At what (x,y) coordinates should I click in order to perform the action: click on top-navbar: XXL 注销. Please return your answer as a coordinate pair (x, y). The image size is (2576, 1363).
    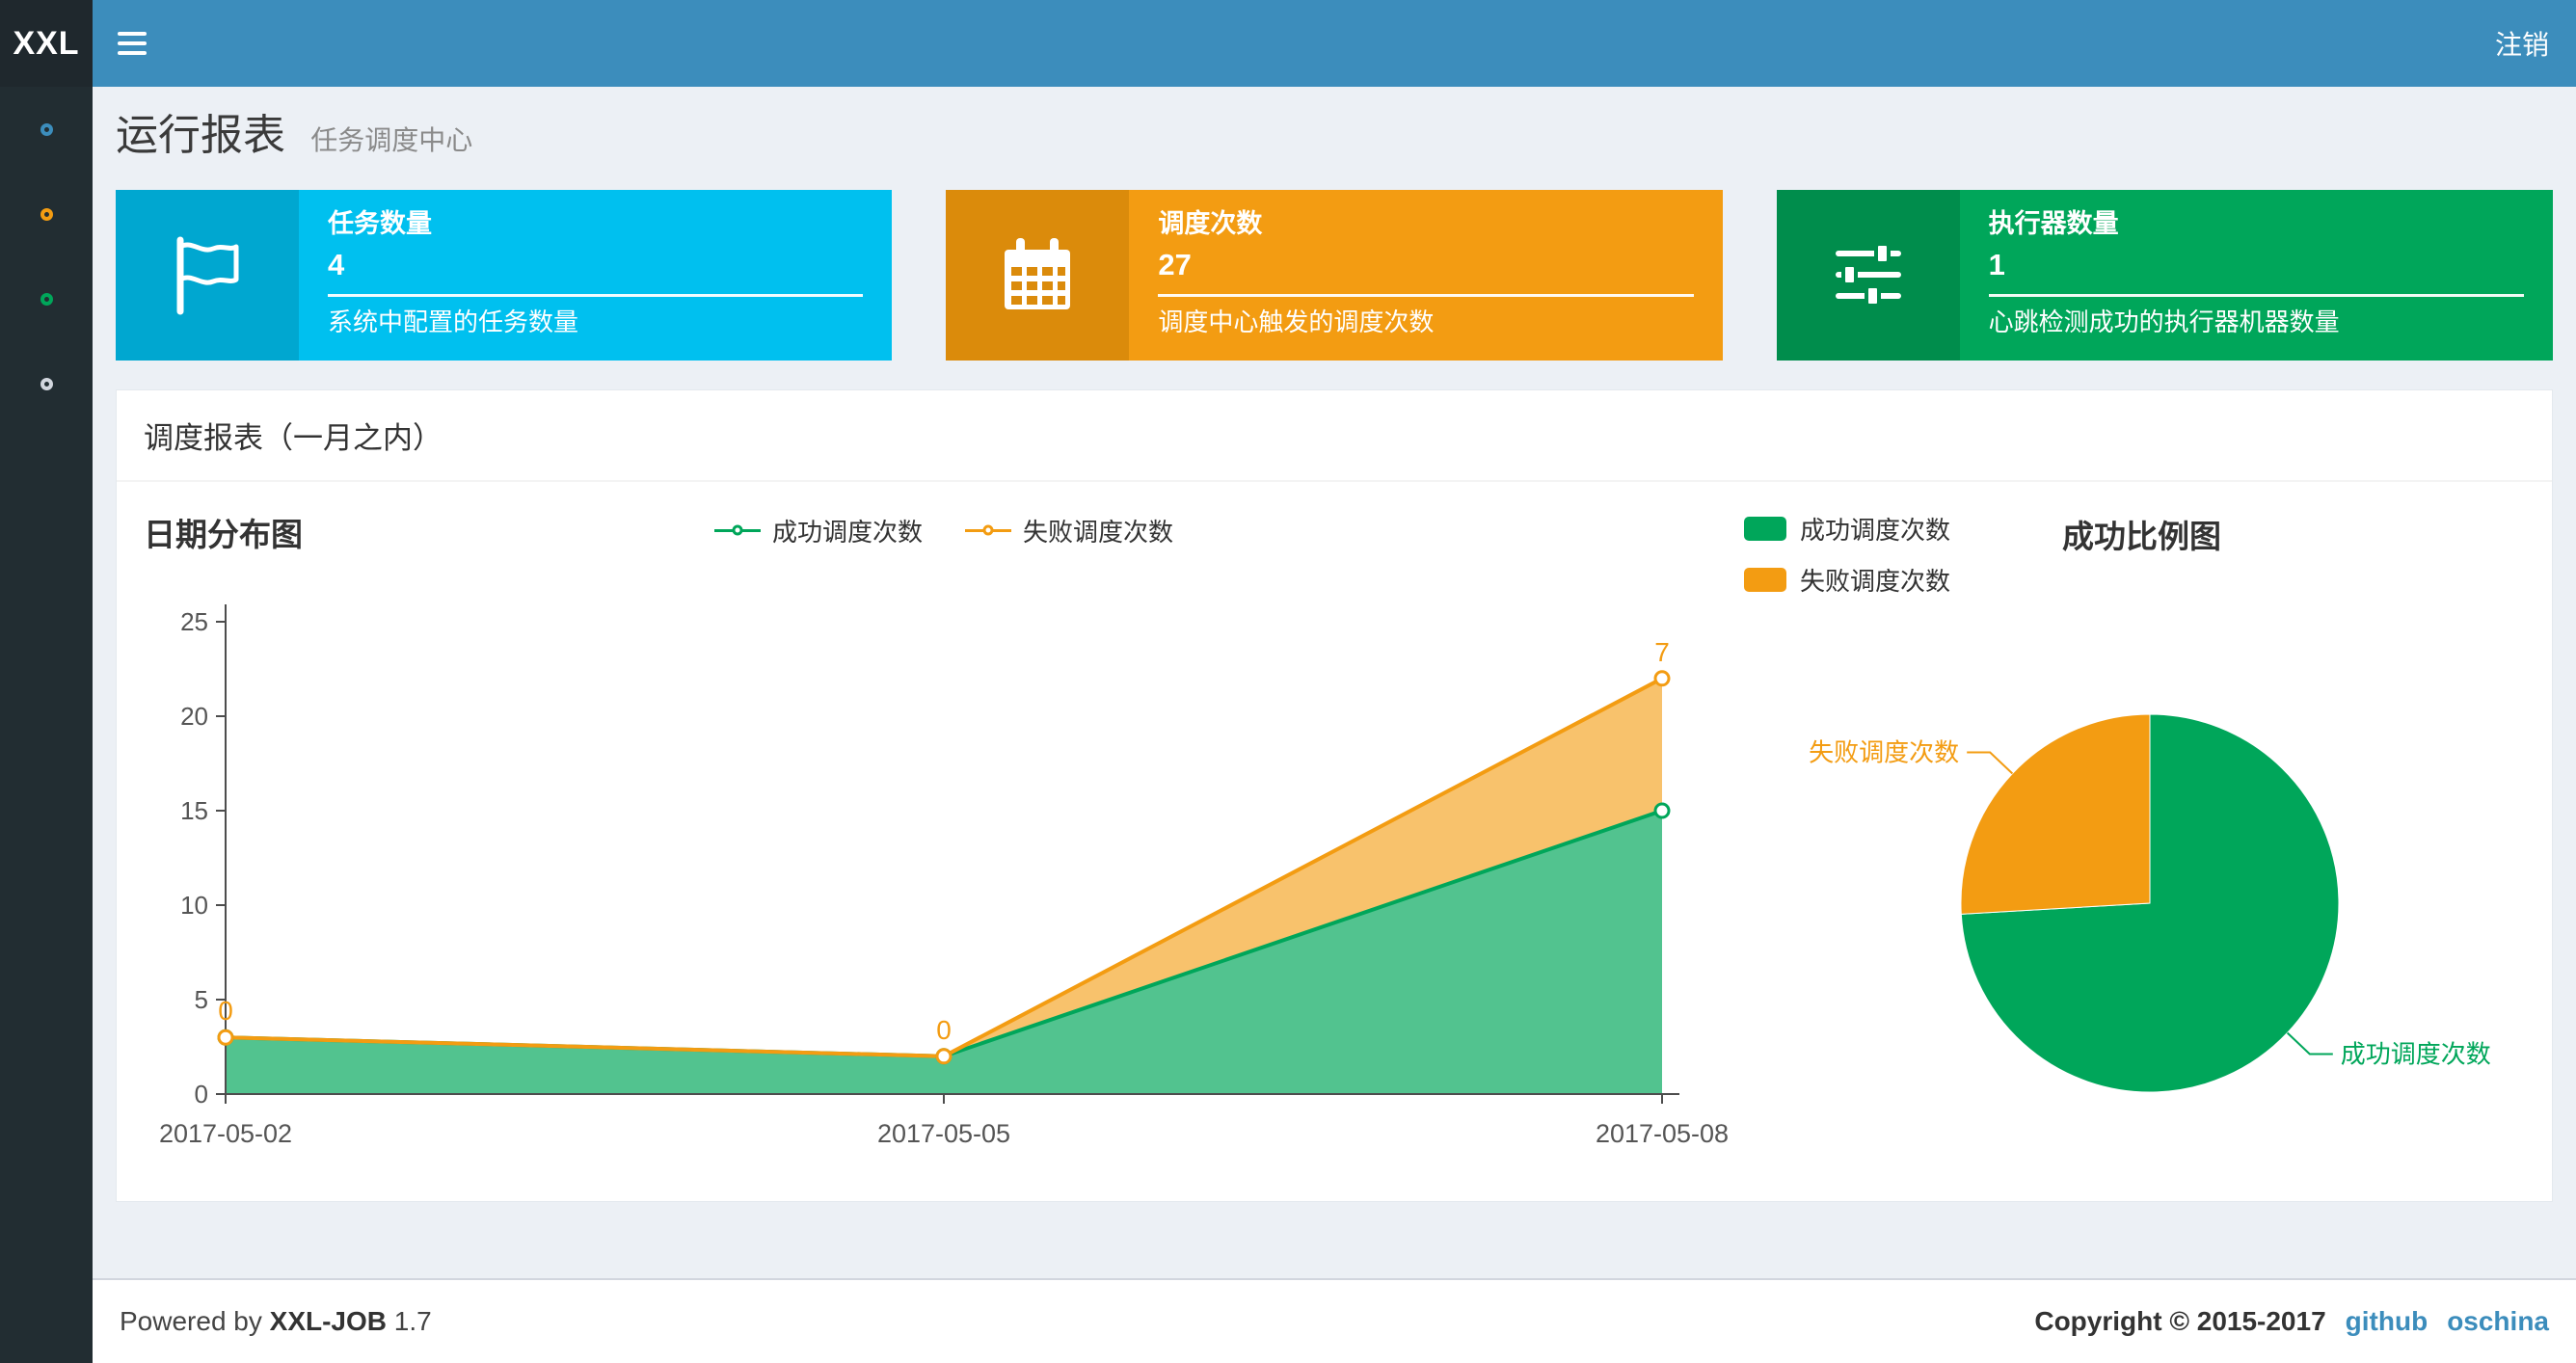
    Looking at the image, I should click on (1288, 43).